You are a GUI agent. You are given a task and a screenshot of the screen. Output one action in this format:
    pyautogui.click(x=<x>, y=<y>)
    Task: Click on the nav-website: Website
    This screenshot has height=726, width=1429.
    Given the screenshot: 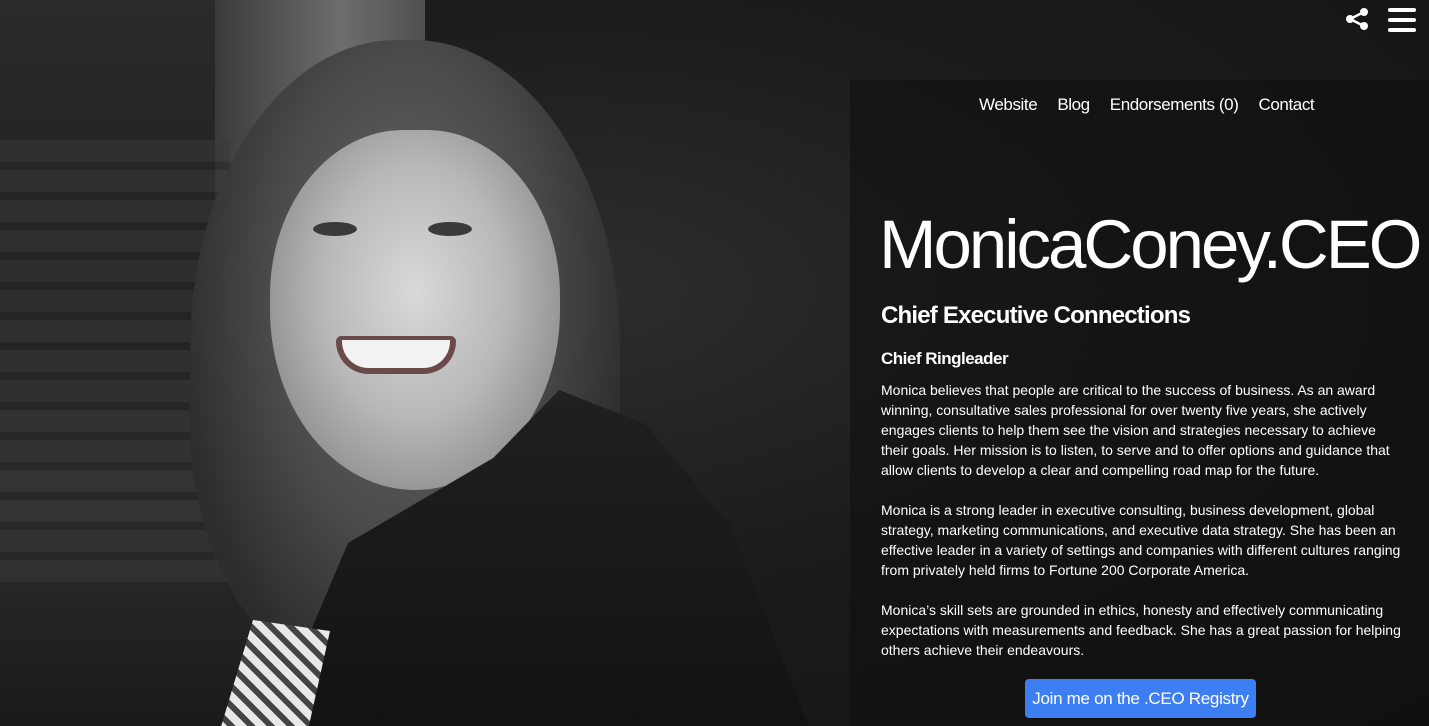 What is the action you would take?
    pyautogui.click(x=1008, y=105)
    